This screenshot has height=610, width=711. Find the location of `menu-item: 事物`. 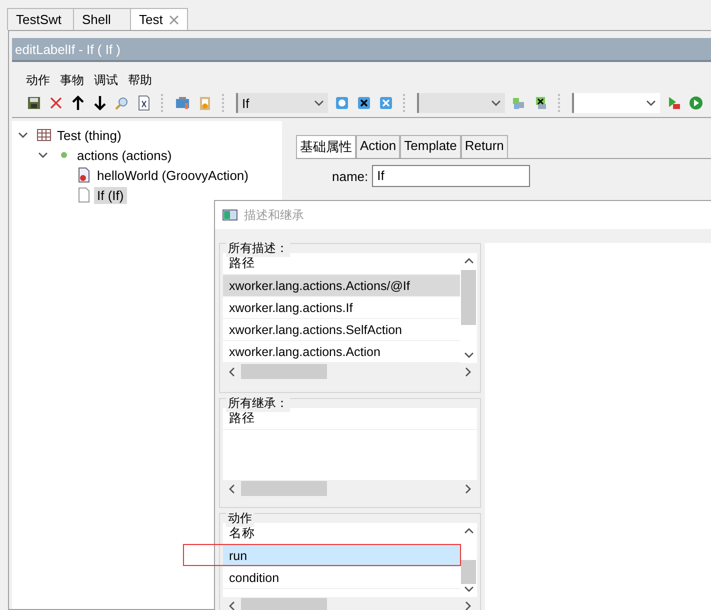

menu-item: 事物 is located at coordinates (72, 80).